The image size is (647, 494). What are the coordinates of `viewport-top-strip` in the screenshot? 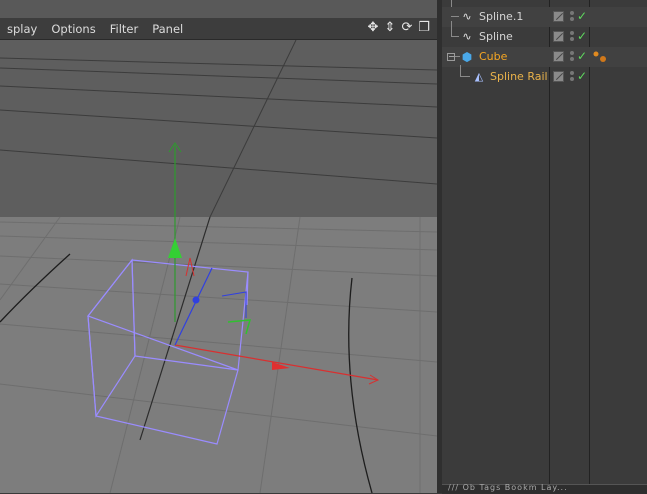 It's located at (218, 9).